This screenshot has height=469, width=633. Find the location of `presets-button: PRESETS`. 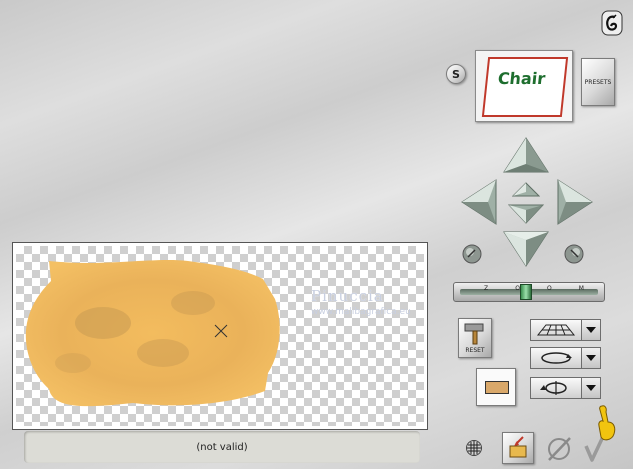

presets-button: PRESETS is located at coordinates (598, 82).